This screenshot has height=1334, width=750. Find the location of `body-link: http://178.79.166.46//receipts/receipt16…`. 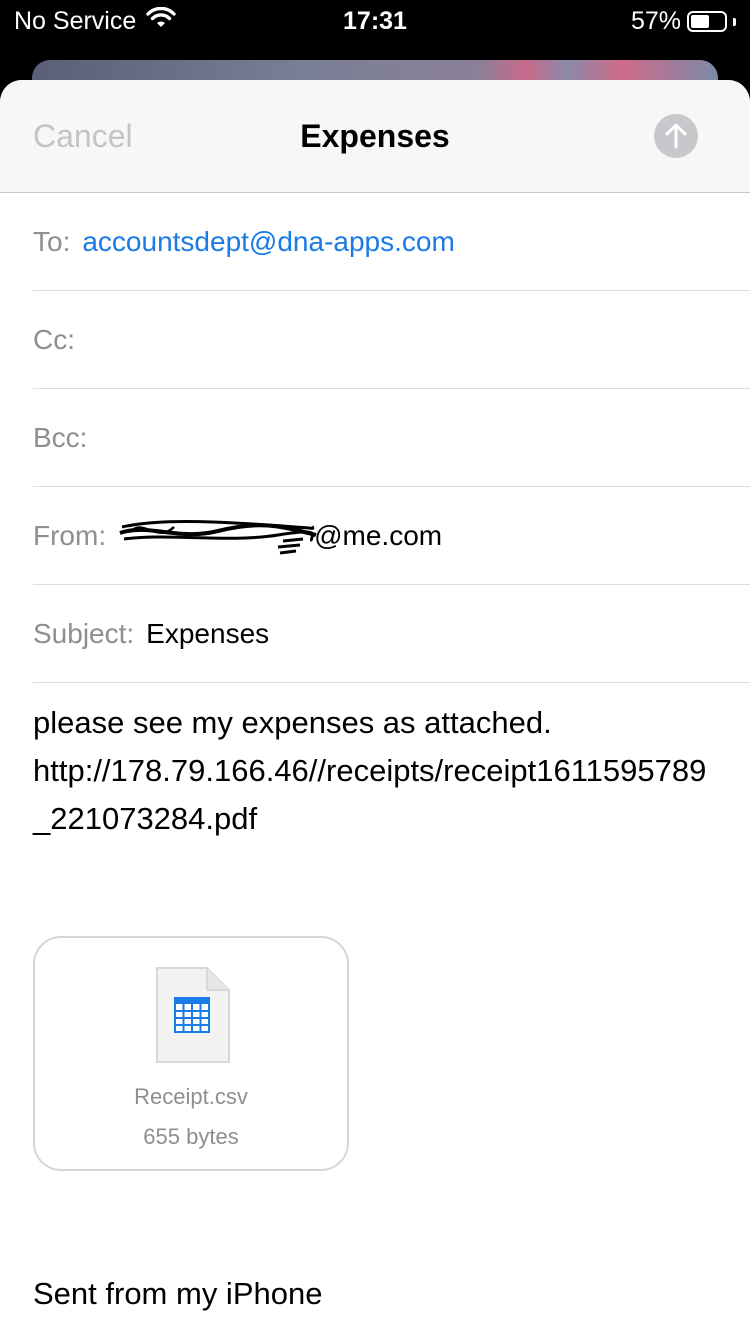

body-link: http://178.79.166.46//receipts/receipt16… is located at coordinates (370, 794).